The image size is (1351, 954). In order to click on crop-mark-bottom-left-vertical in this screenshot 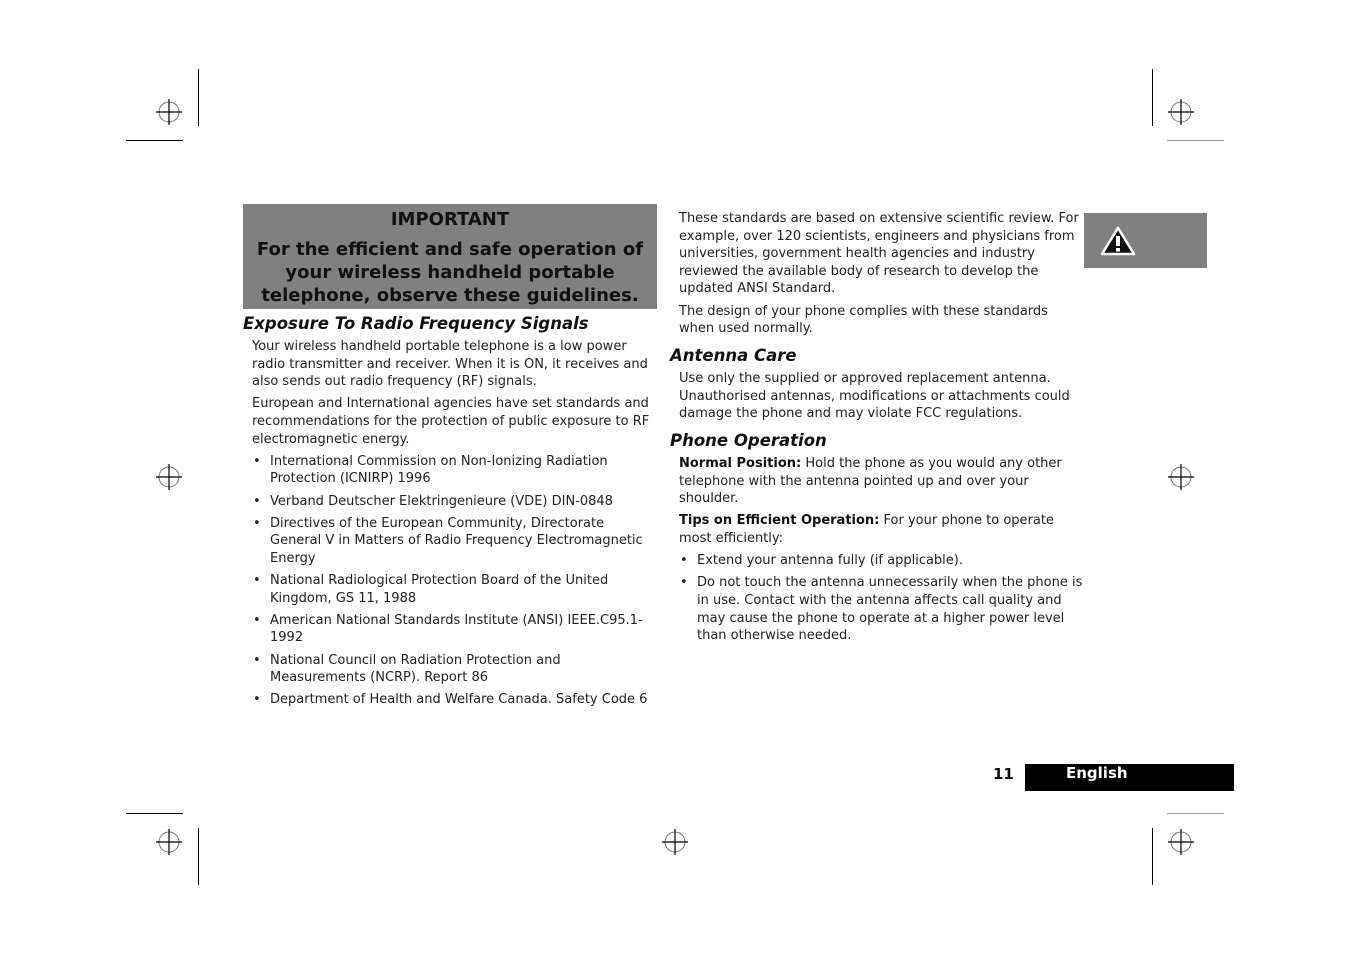, I will do `click(198, 856)`.